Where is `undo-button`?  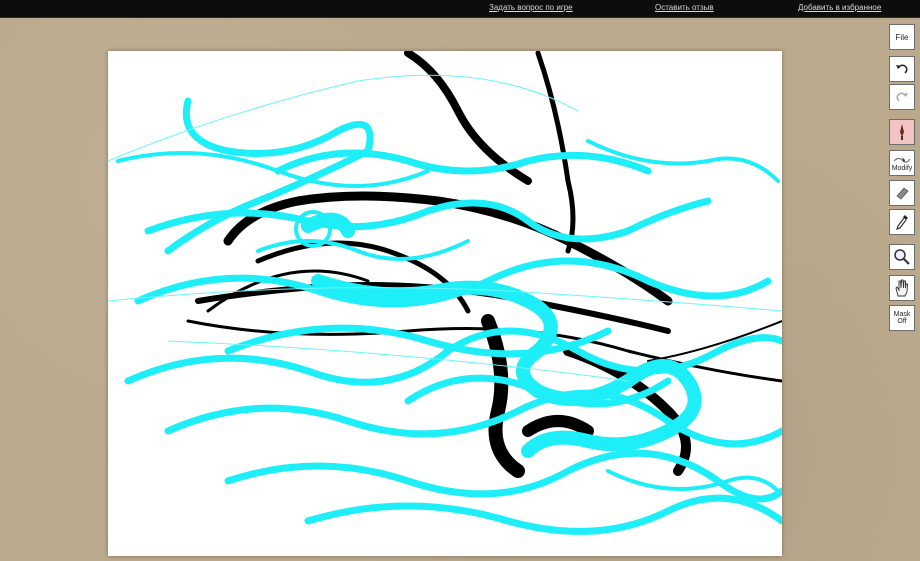
undo-button is located at coordinates (902, 69).